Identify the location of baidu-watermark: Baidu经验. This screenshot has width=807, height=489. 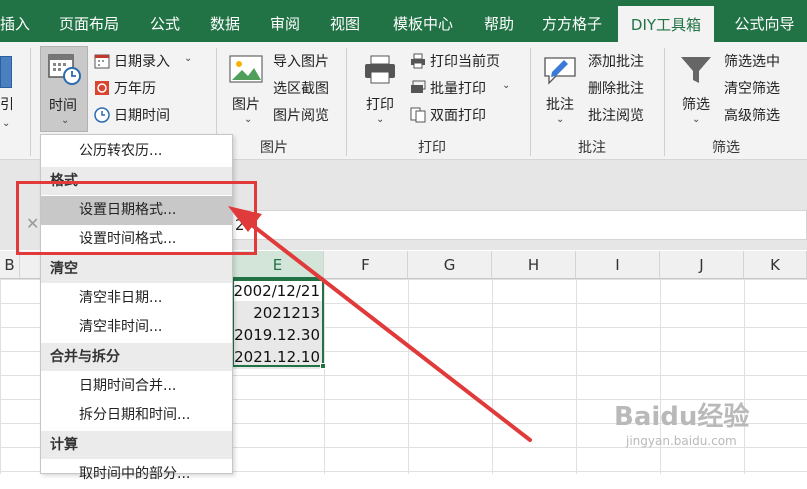
(682, 417).